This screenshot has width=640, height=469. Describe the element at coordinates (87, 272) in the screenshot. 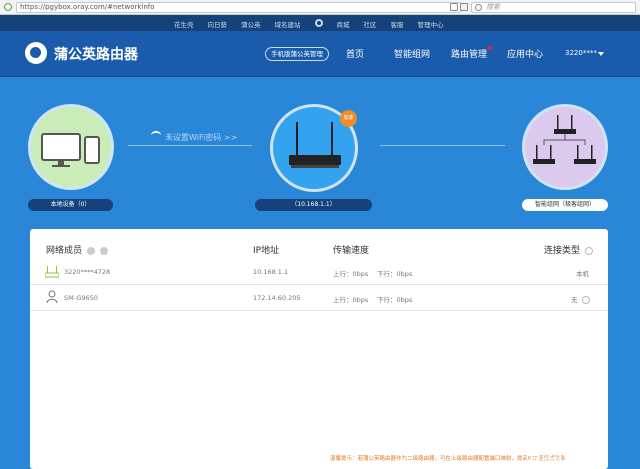

I see `member-name: 3220****4728` at that location.